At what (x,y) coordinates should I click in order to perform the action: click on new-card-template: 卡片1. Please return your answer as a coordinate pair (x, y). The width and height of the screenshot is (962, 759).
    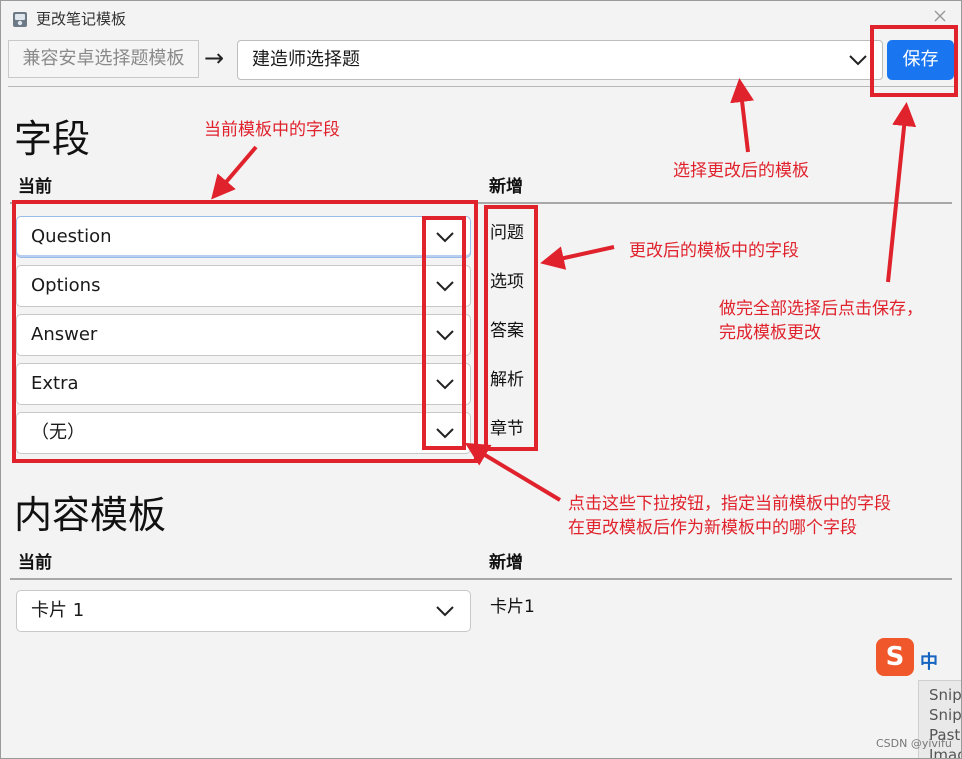
    Looking at the image, I should click on (512, 607).